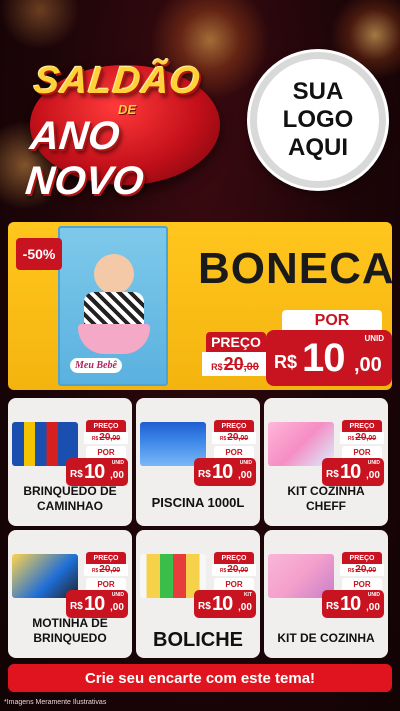 The image size is (400, 711). What do you see at coordinates (117, 81) in the screenshot?
I see `title-line-1: SALDÃO` at bounding box center [117, 81].